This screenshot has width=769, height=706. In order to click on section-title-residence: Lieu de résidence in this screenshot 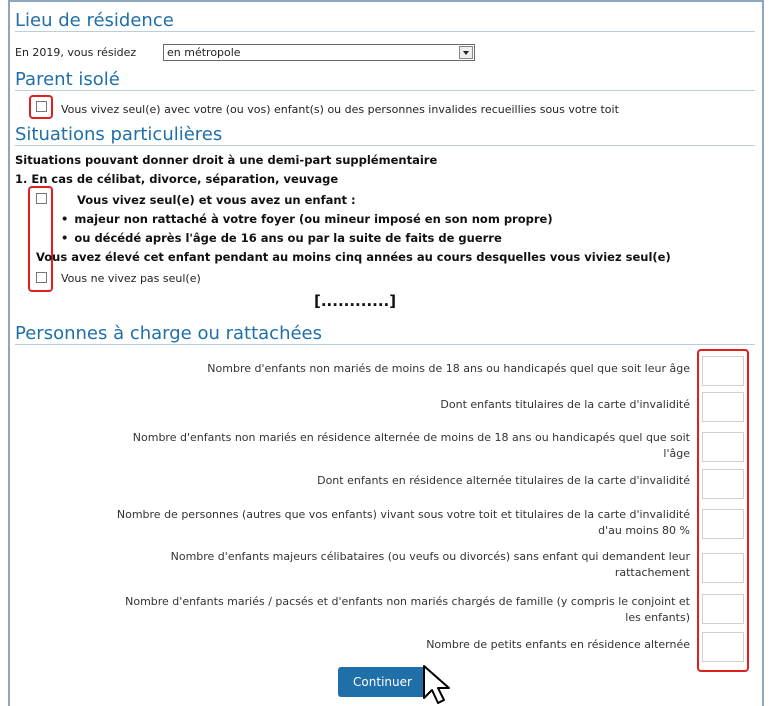, I will do `click(385, 21)`.